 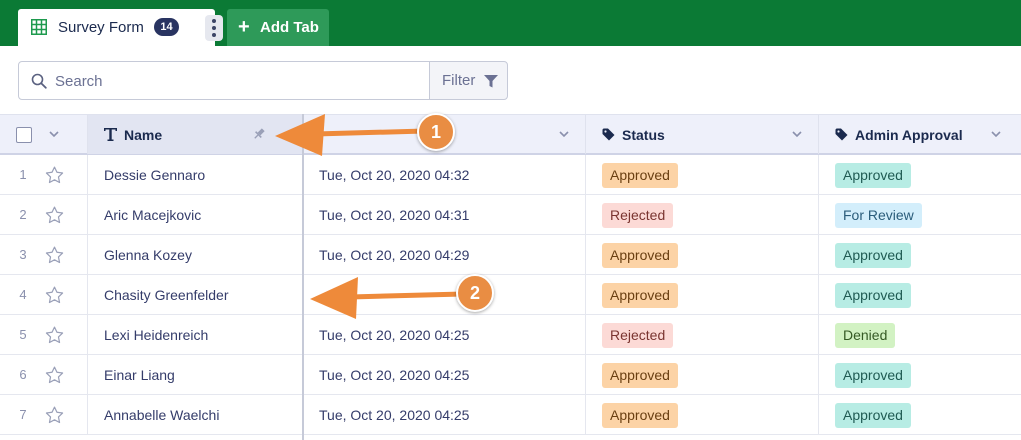 What do you see at coordinates (608, 134) in the screenshot?
I see `tag-icon` at bounding box center [608, 134].